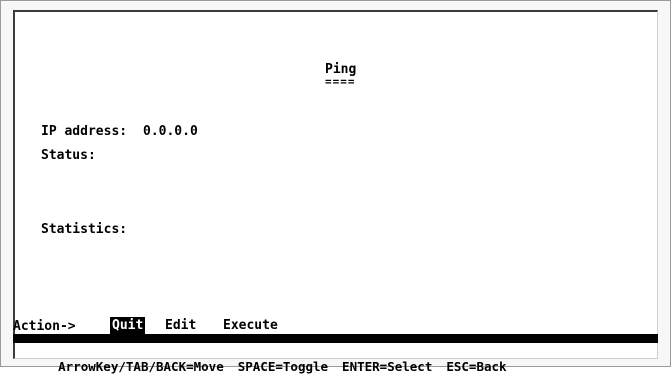  What do you see at coordinates (128, 325) in the screenshot?
I see `quit-action: Quit` at bounding box center [128, 325].